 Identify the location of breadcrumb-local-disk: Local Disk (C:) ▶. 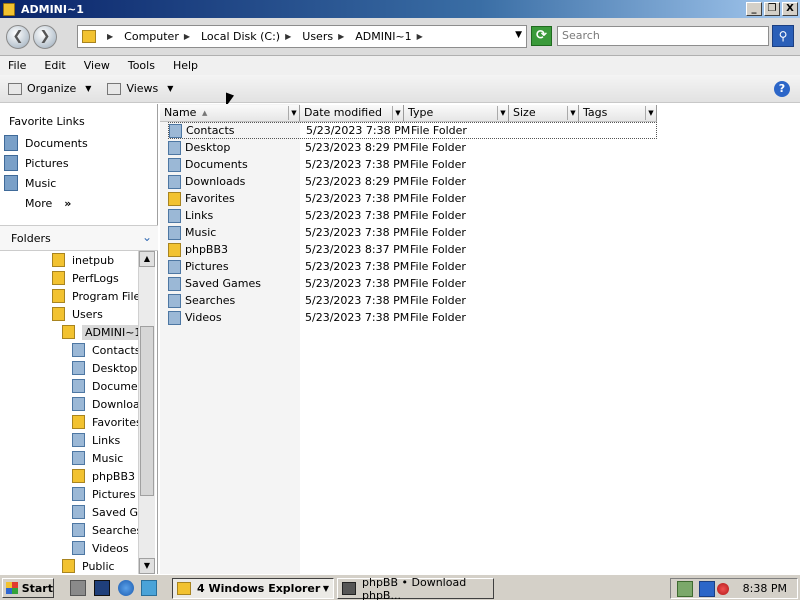
(248, 36).